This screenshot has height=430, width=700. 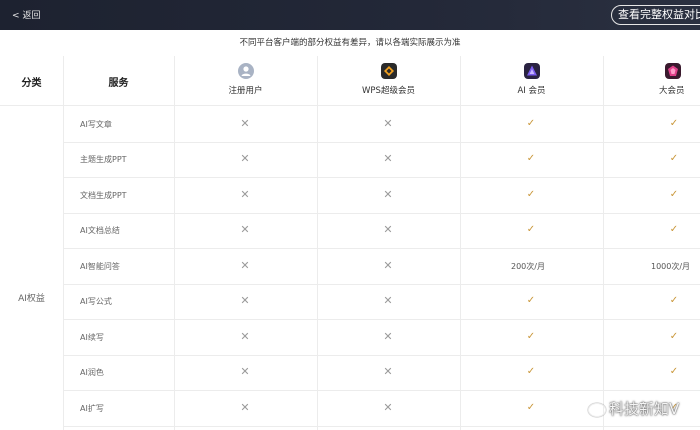 What do you see at coordinates (350, 15) in the screenshot?
I see `top-bar: < 返回 查看完整权益对比` at bounding box center [350, 15].